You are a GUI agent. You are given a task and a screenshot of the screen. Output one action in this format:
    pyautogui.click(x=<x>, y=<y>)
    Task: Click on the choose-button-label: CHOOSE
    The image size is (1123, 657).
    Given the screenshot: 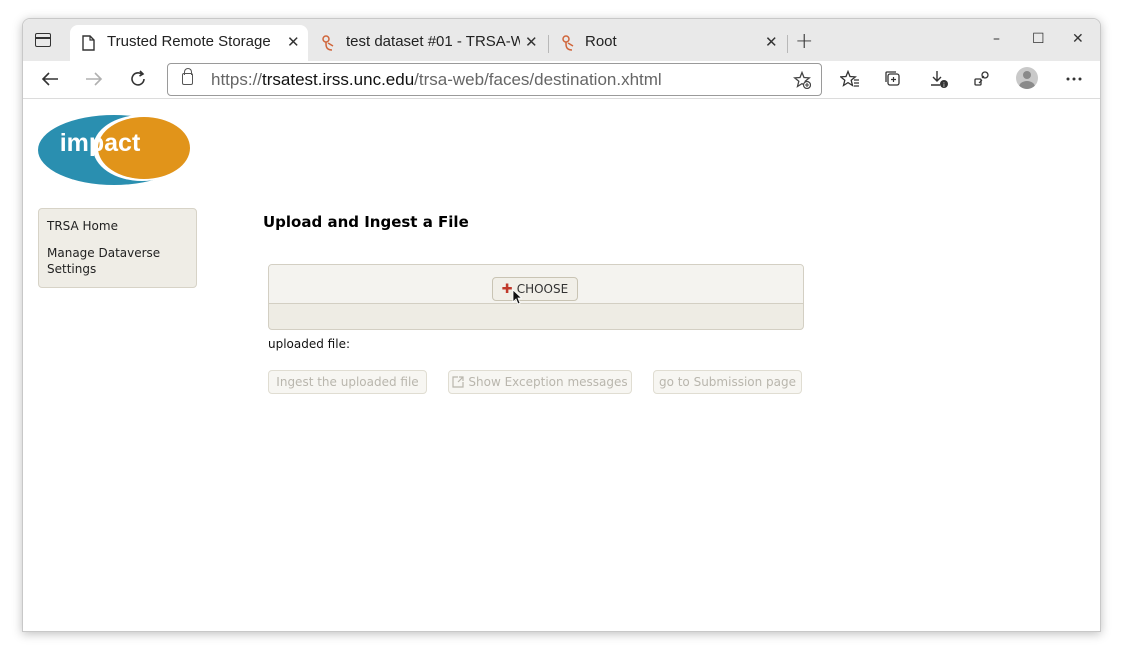 What is the action you would take?
    pyautogui.click(x=542, y=289)
    